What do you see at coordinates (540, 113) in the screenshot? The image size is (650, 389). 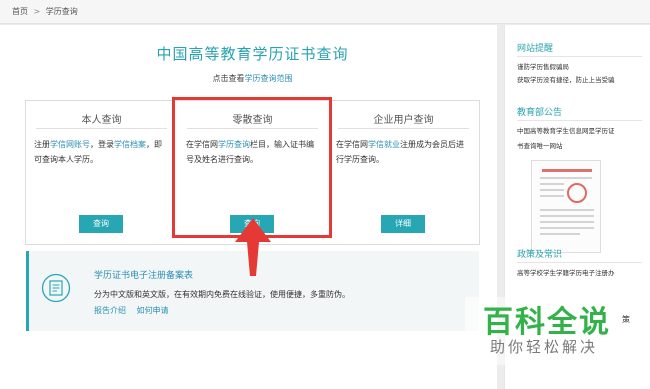 I see `notice-heading: 教育部公告` at bounding box center [540, 113].